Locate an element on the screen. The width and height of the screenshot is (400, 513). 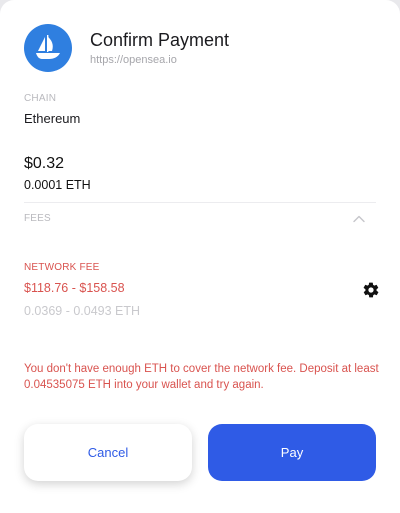
page-title: Confirm Payment is located at coordinates (160, 40).